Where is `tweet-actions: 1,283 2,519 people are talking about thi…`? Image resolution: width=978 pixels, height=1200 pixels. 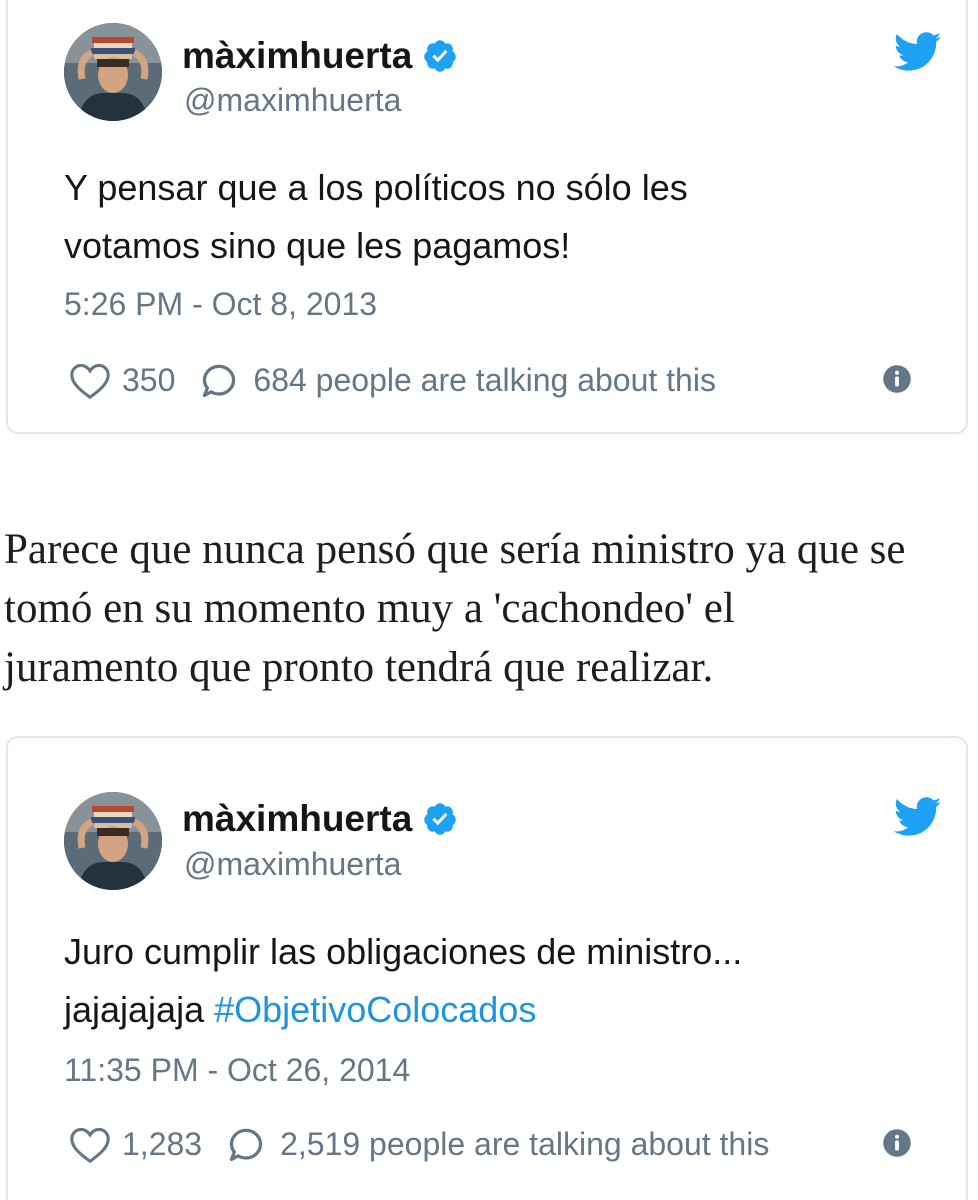 tweet-actions: 1,283 2,519 people are talking about thi… is located at coordinates (497, 1144).